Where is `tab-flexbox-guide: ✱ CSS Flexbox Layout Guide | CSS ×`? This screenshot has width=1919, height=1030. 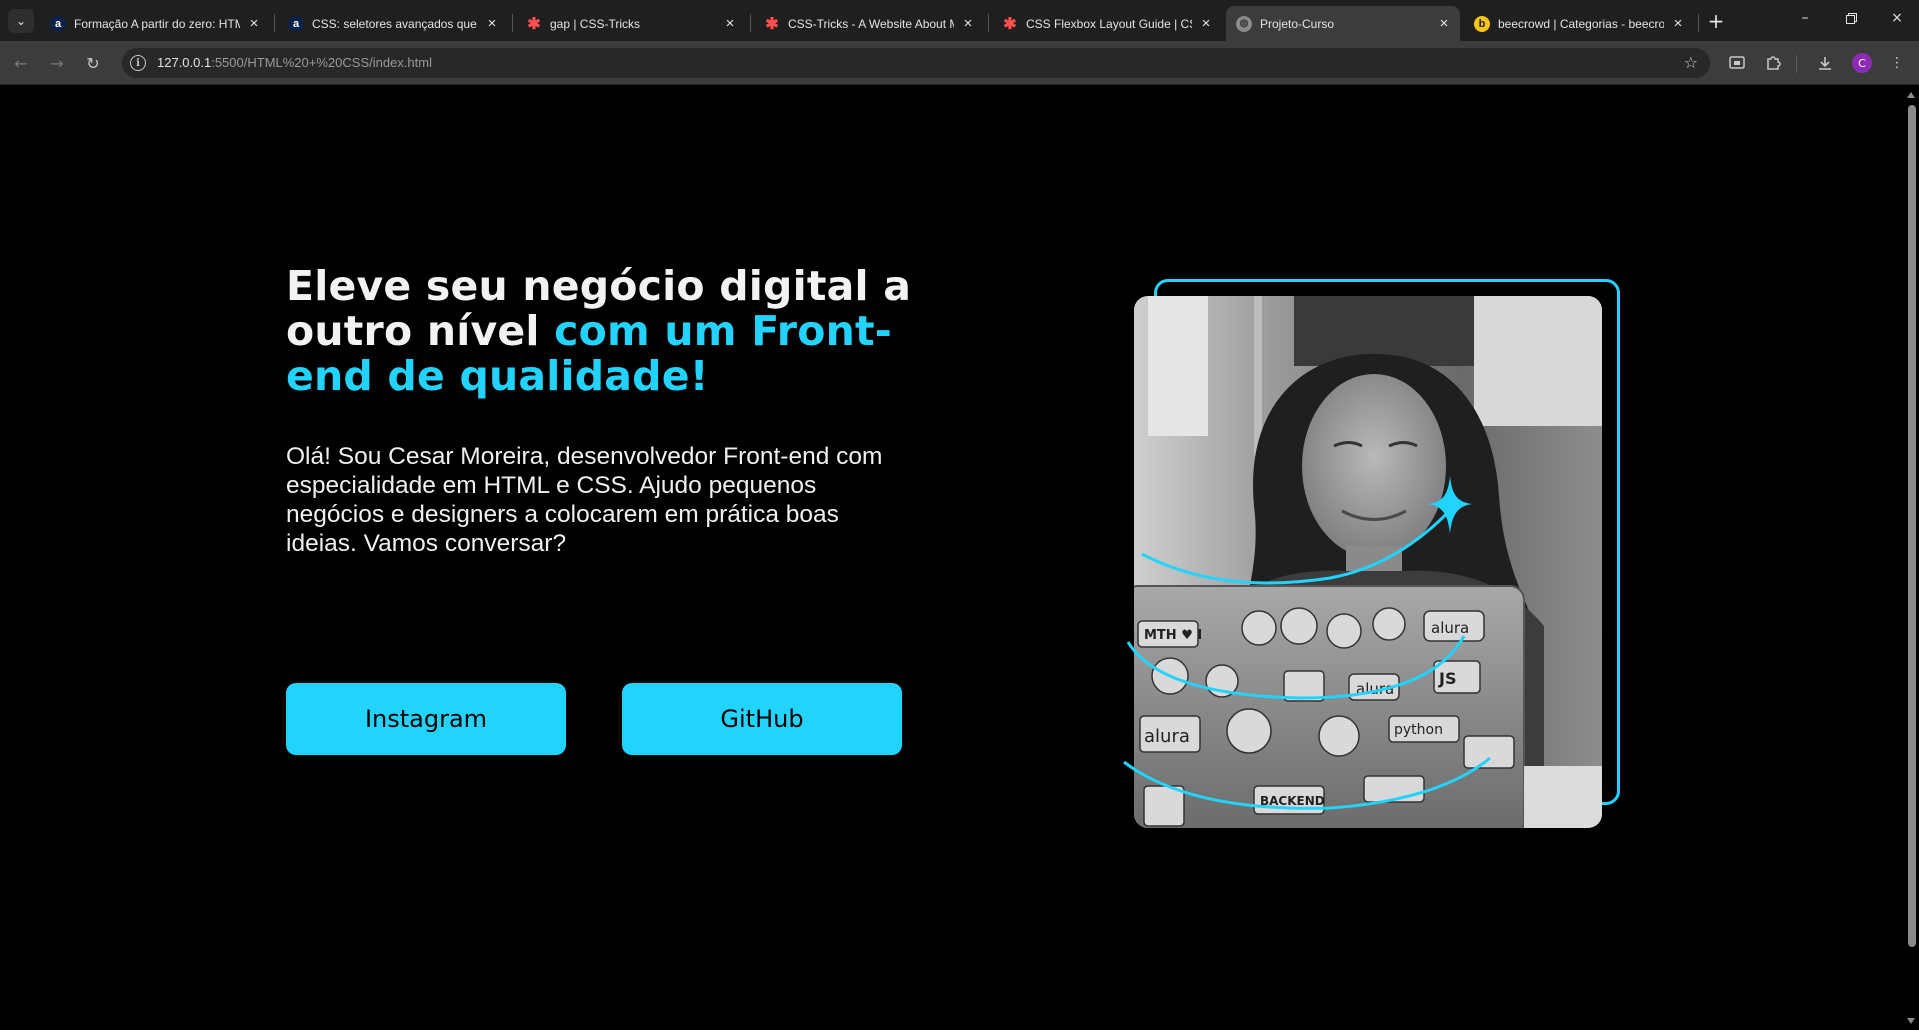 tab-flexbox-guide: ✱ CSS Flexbox Layout Guide | CSS × is located at coordinates (1107, 23).